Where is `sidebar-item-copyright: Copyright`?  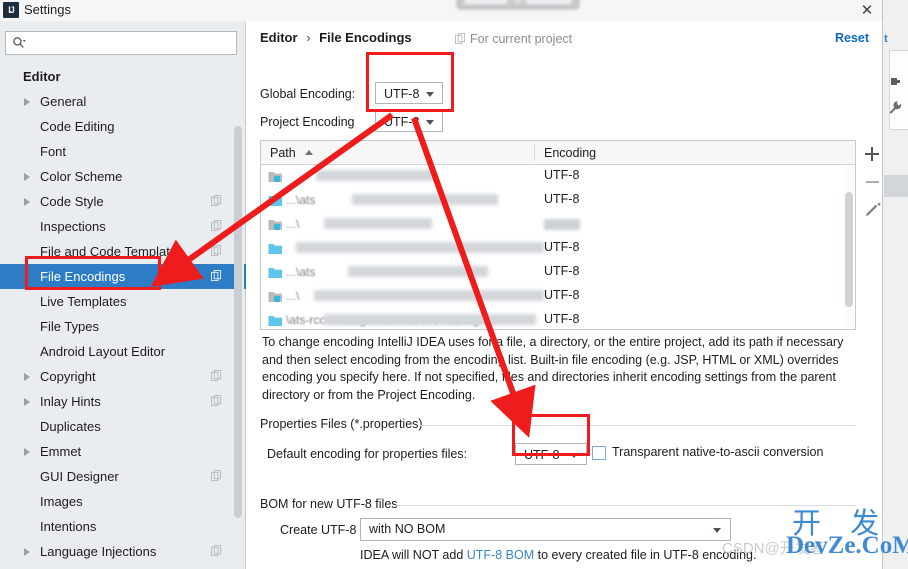 sidebar-item-copyright: Copyright is located at coordinates (123, 376).